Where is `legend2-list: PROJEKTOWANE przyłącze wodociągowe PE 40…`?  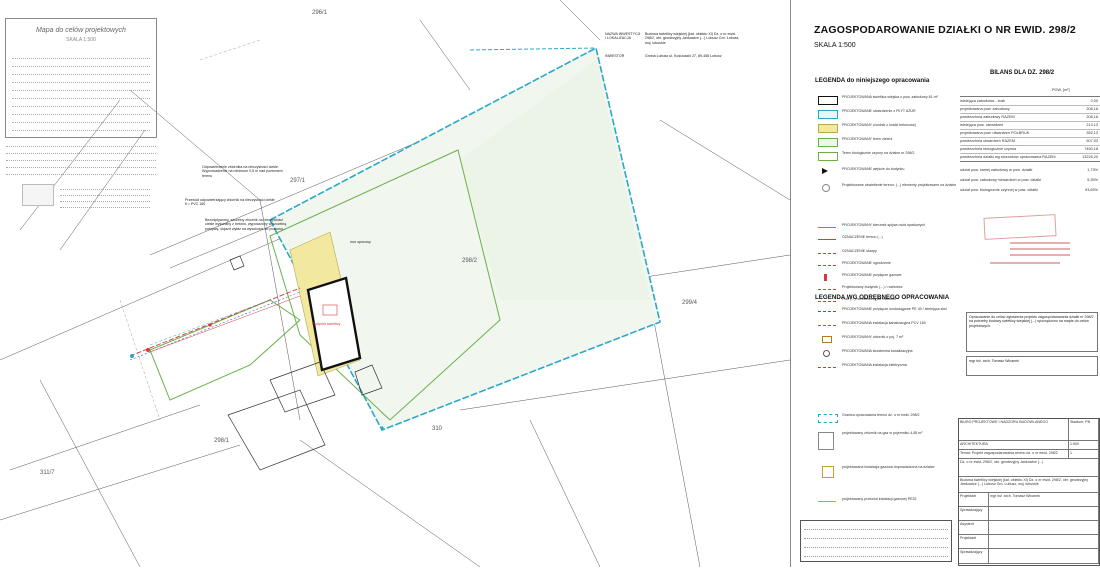 legend2-list: PROJEKTOWANE przyłącze wodociągowe PE 40… is located at coordinates (894, 341).